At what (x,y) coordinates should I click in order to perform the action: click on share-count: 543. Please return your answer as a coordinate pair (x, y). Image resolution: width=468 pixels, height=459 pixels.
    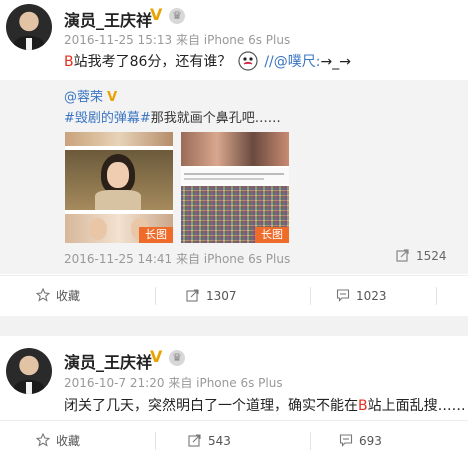
    Looking at the image, I should click on (219, 441).